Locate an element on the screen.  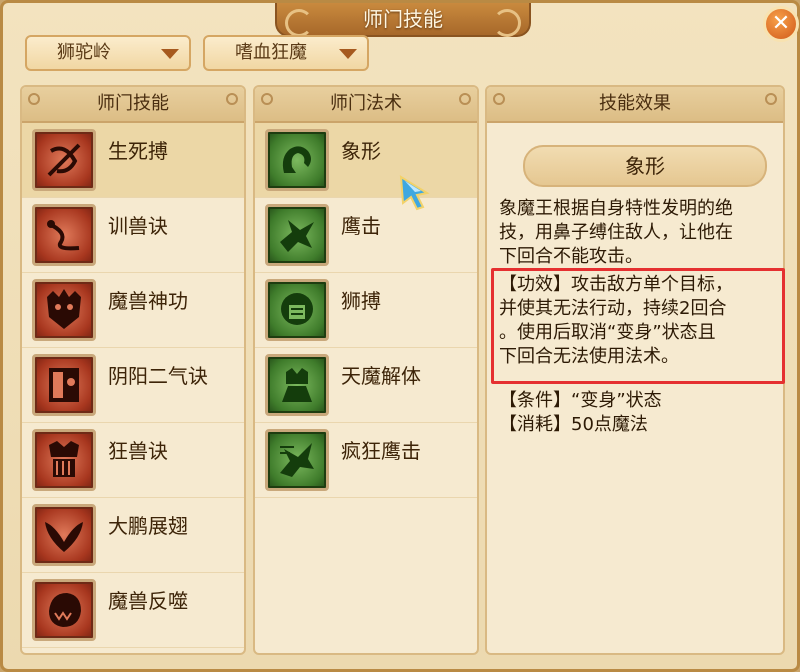
faction-dropdown-value: 嗜血狂魔 is located at coordinates (271, 52).